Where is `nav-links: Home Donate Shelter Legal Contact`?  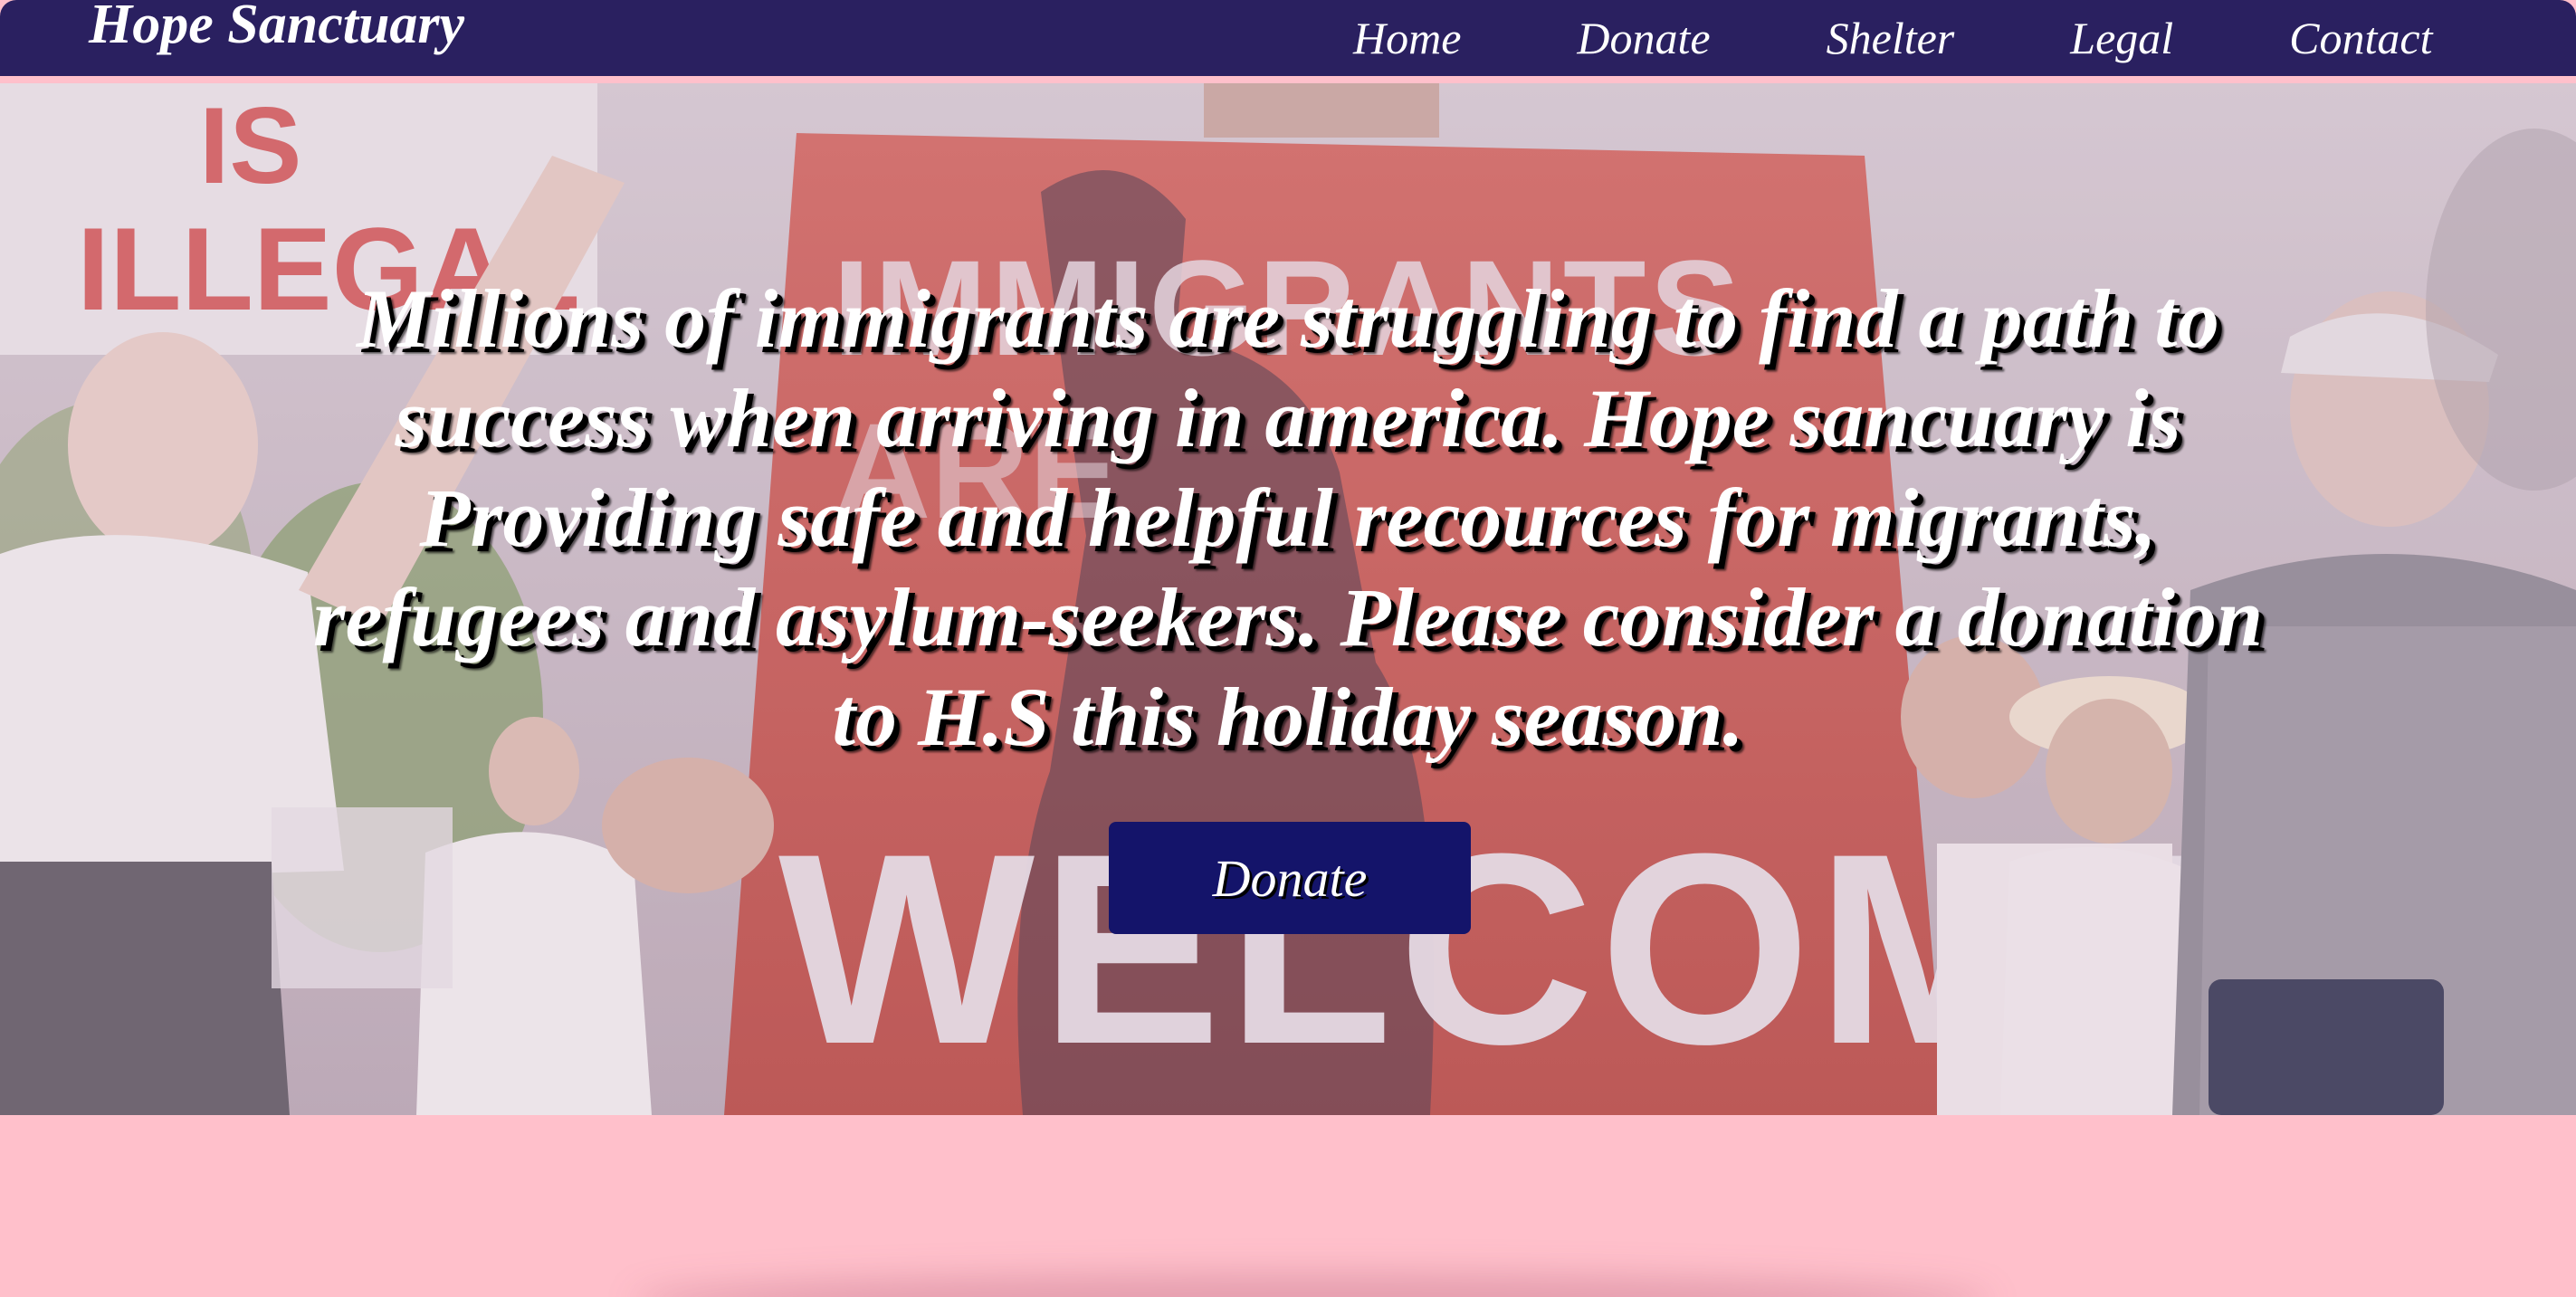 nav-links: Home Donate Shelter Legal Contact is located at coordinates (1893, 38).